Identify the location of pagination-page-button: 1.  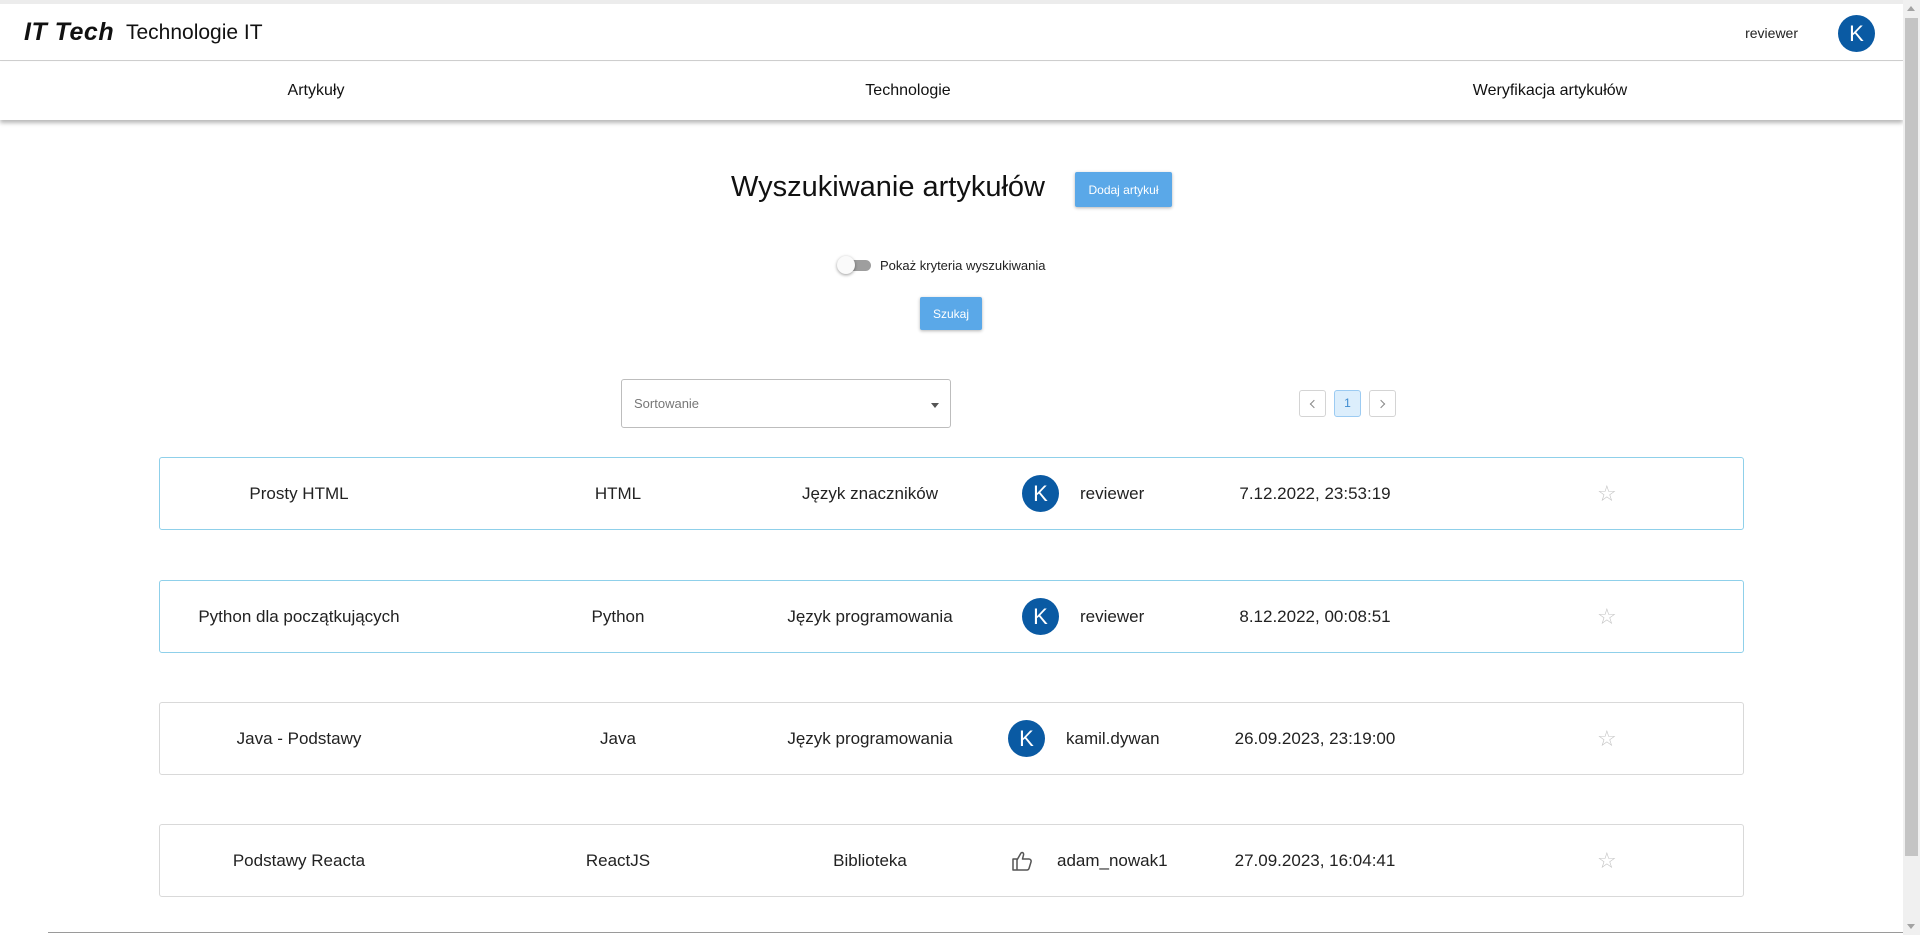
(1347, 403).